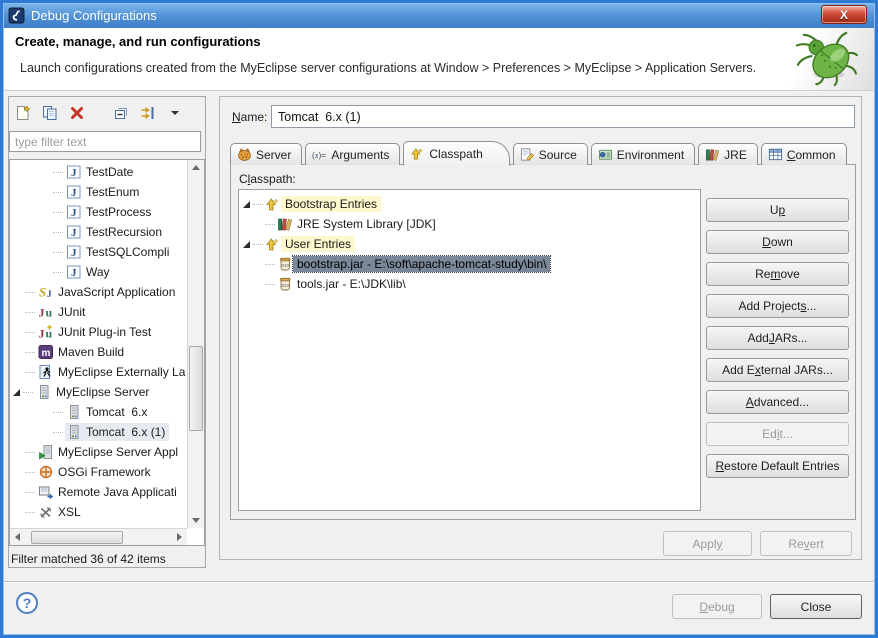 The image size is (878, 638). What do you see at coordinates (527, 154) in the screenshot?
I see `source-icon` at bounding box center [527, 154].